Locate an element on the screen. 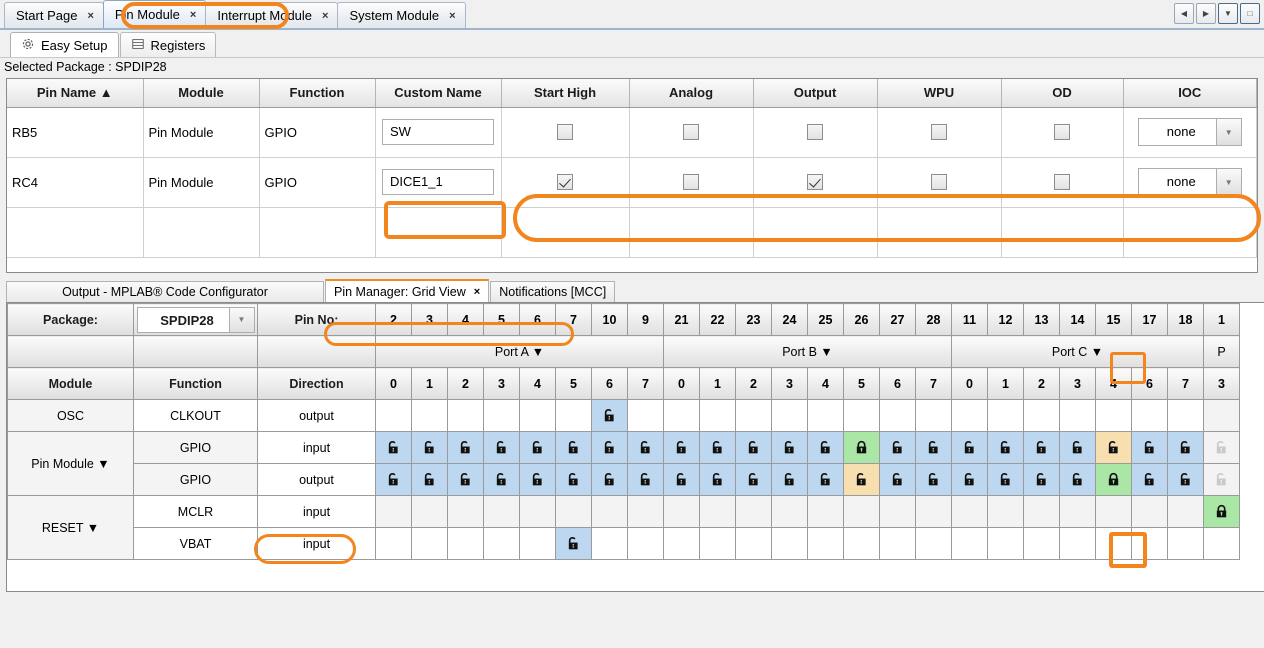  column-header-analog: Analog is located at coordinates (691, 93).